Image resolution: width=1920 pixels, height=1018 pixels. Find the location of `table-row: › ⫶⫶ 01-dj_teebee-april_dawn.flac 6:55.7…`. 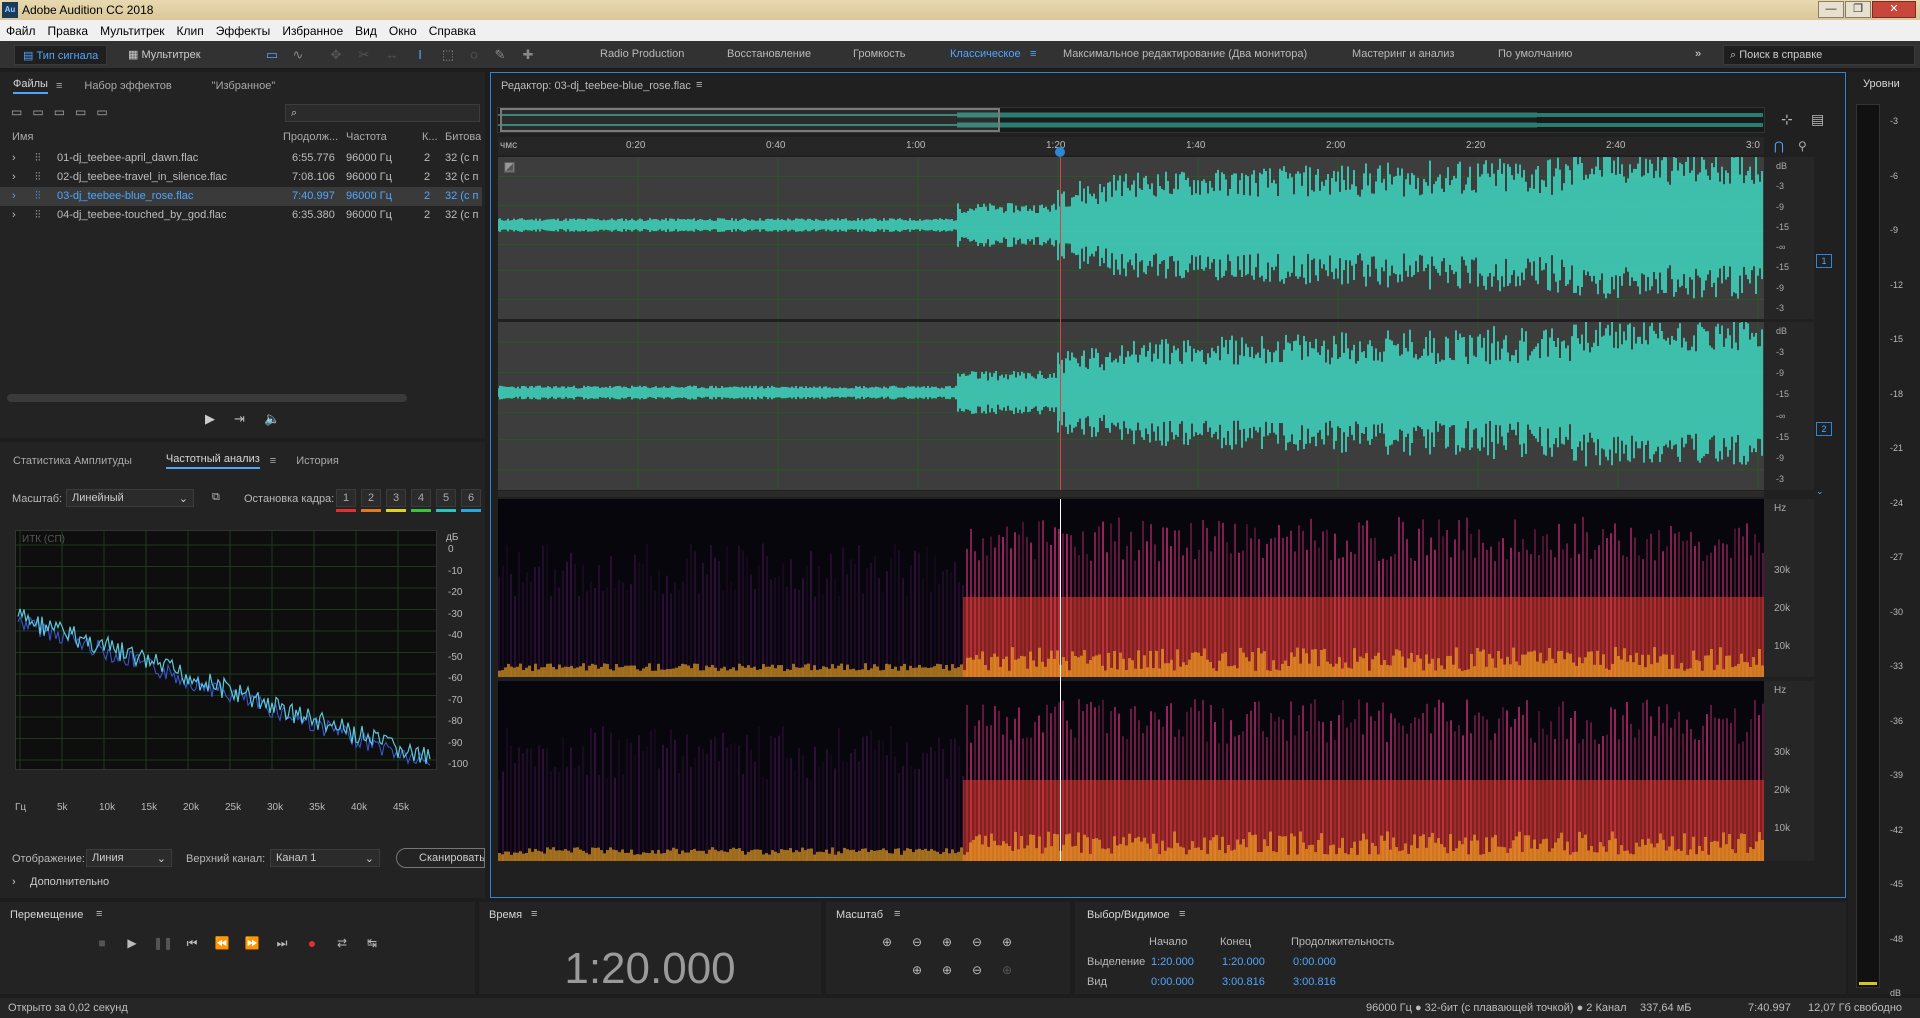

table-row: › ⫶⫶ 01-dj_teebee-april_dawn.flac 6:55.7… is located at coordinates (241, 158).